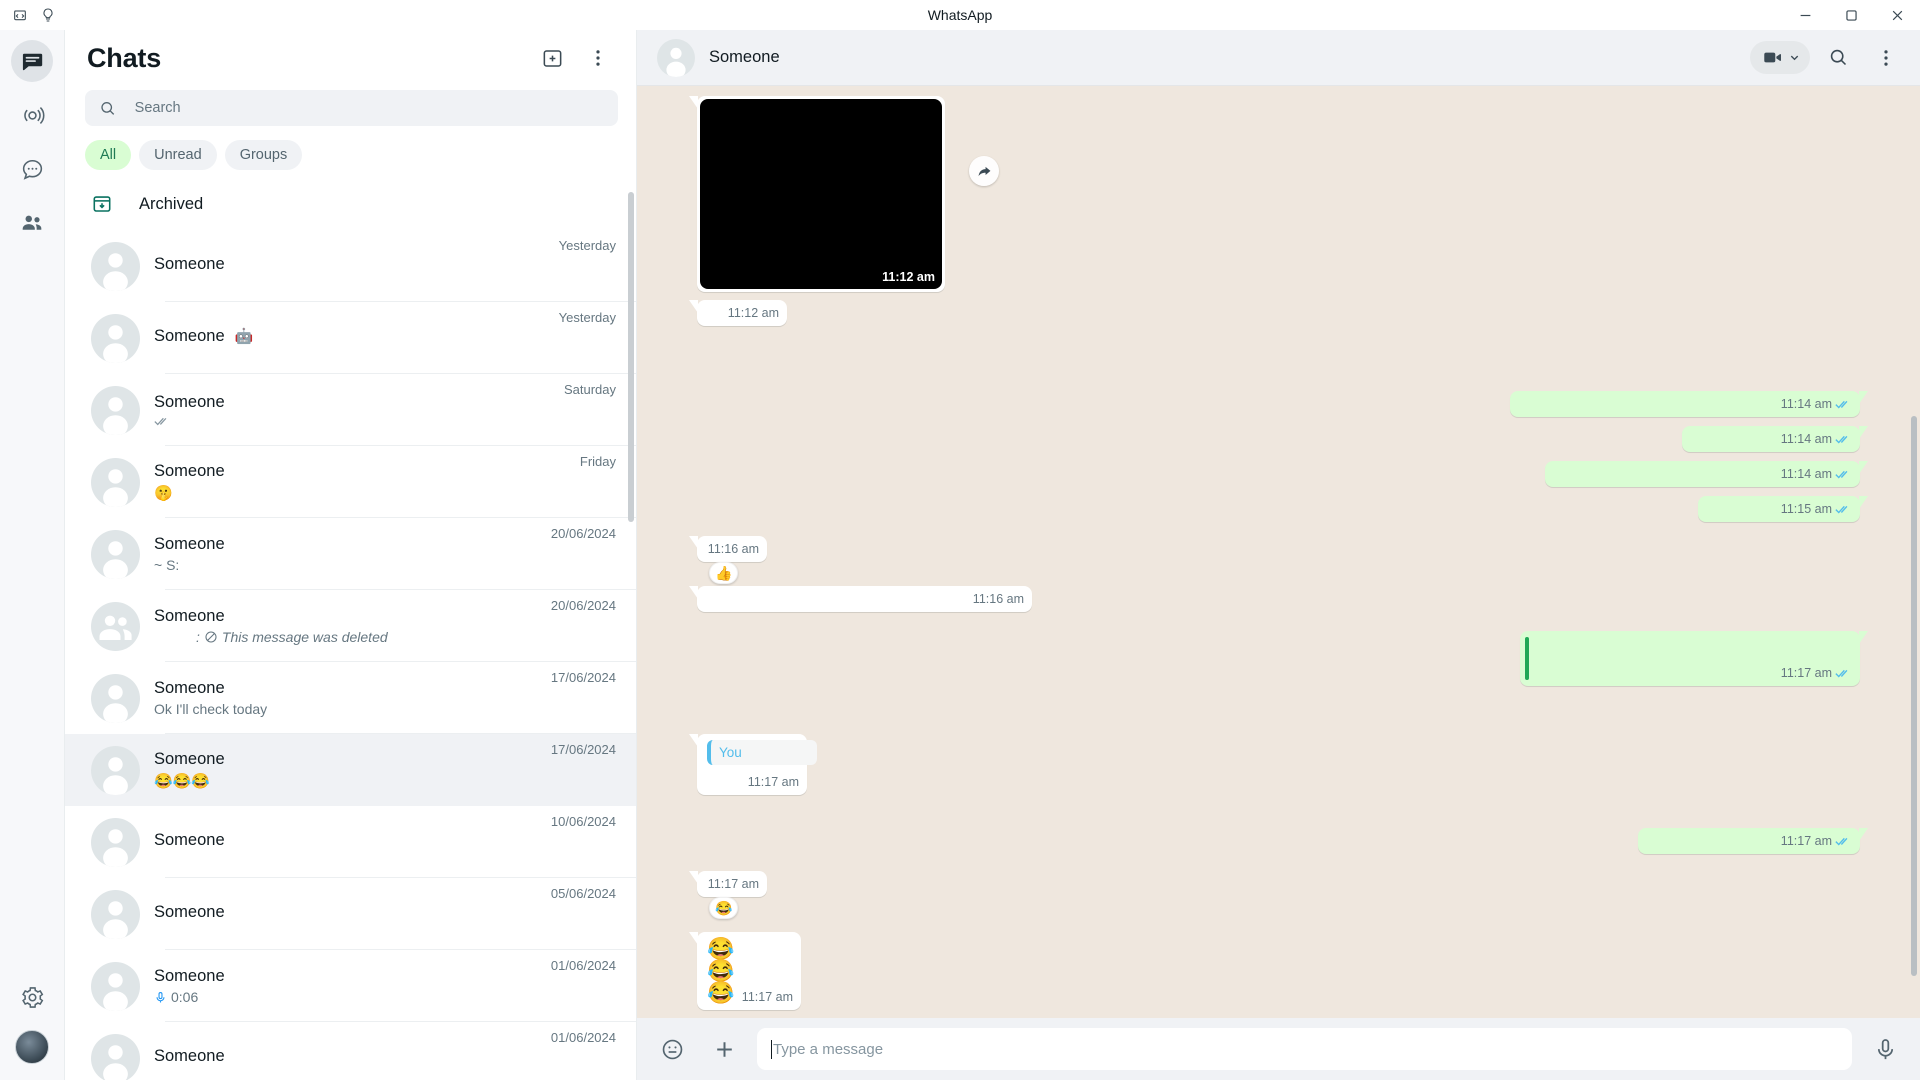 This screenshot has width=1920, height=1080. I want to click on message-row: 11:17 am, so click(1694, 658).